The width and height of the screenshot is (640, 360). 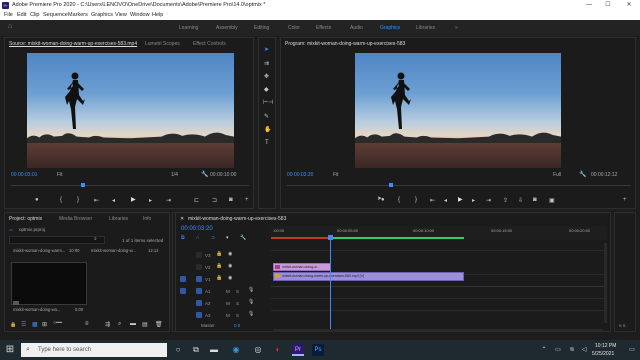 I want to click on presentation-icon: ◐, so click(x=278, y=350).